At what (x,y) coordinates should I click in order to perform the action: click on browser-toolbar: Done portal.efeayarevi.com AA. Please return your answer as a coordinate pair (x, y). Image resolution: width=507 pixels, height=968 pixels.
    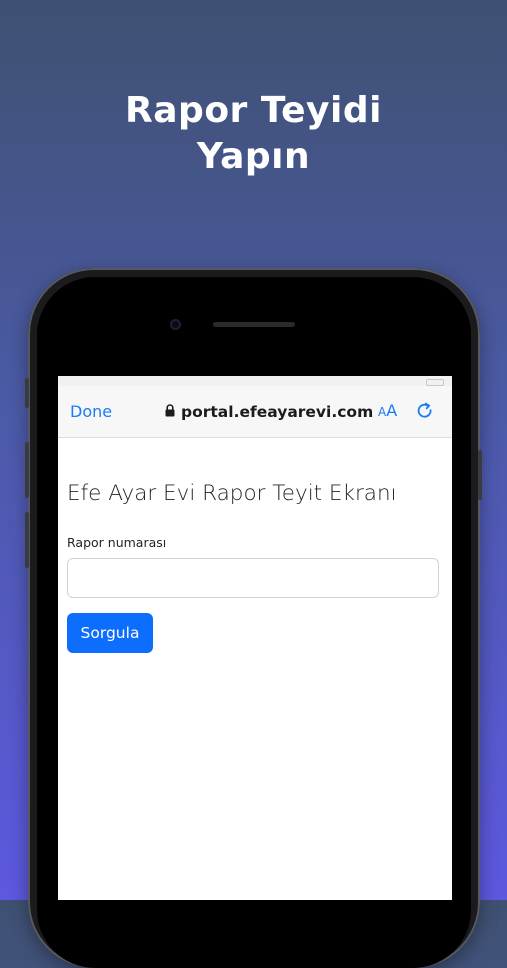
    Looking at the image, I should click on (255, 412).